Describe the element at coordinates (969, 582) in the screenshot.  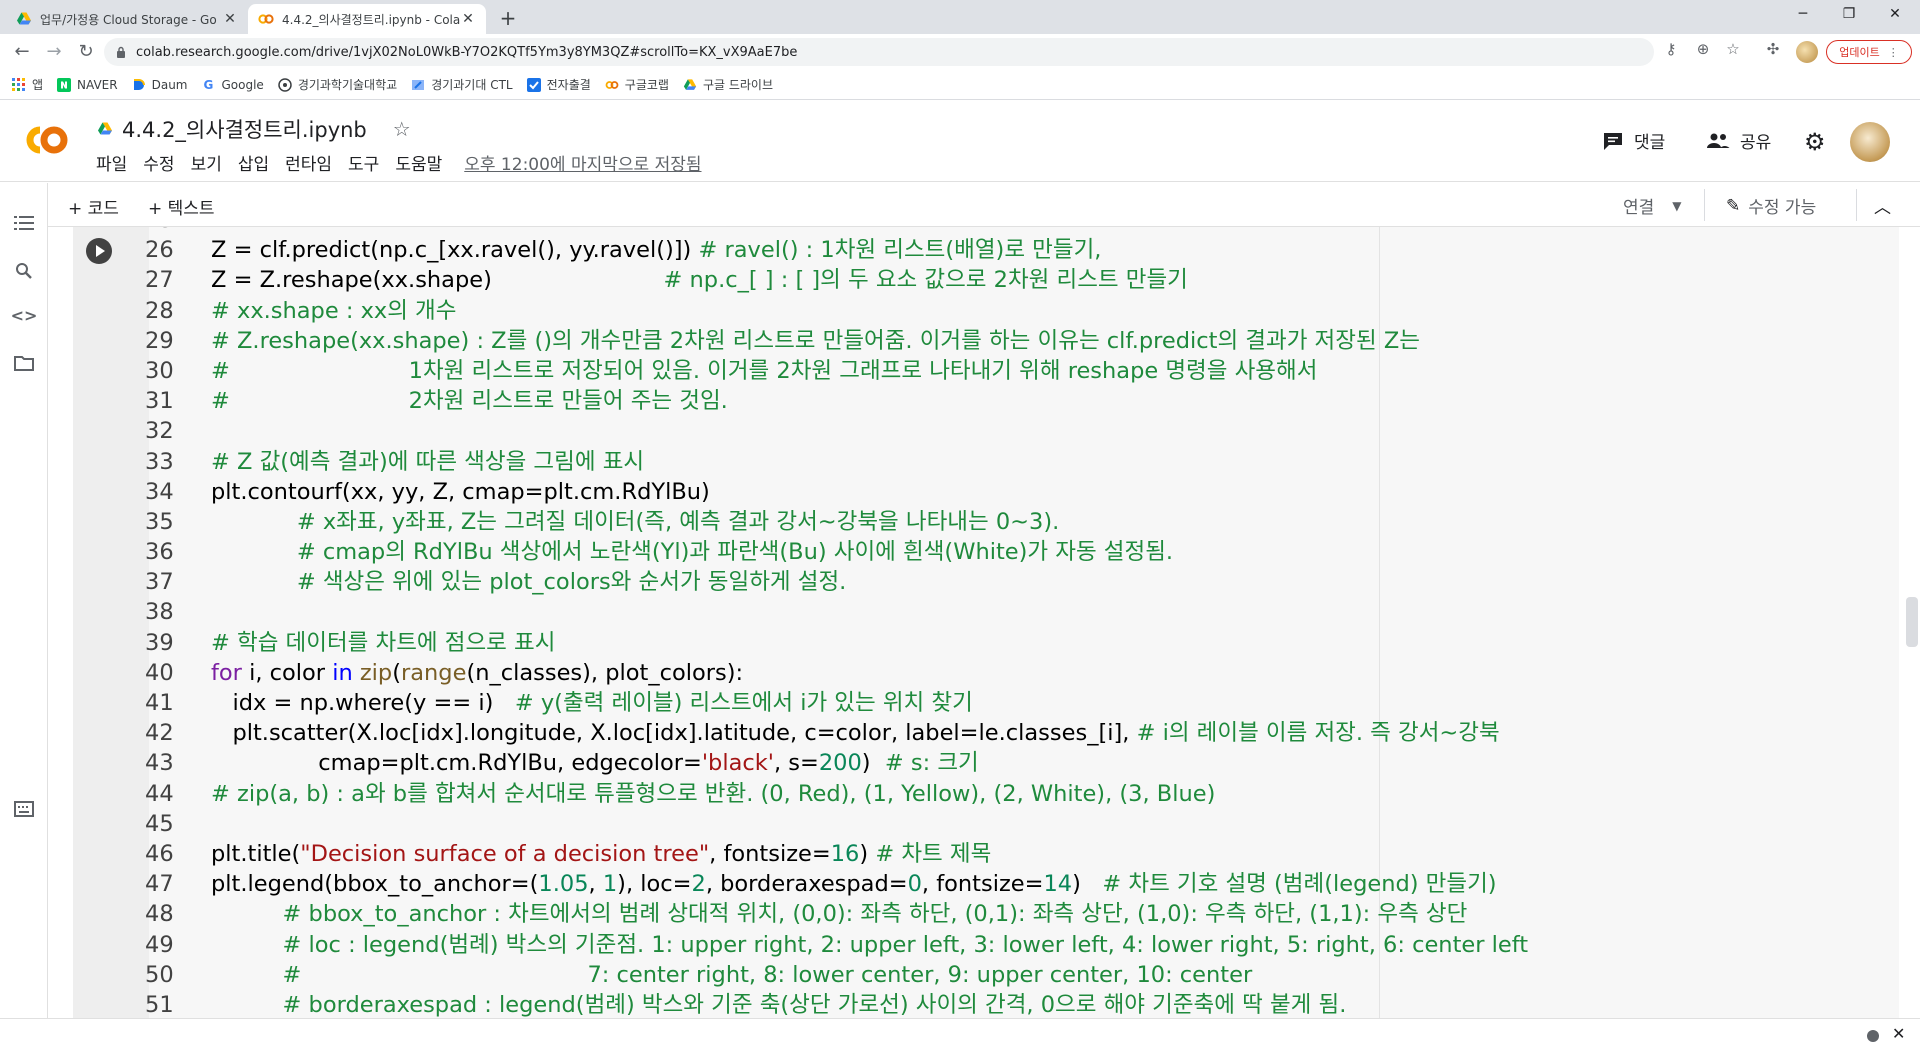
I see `code-line: 37 # 색상은 위에 있는 plot_colors와 순서가 동일하게 설정.` at that location.